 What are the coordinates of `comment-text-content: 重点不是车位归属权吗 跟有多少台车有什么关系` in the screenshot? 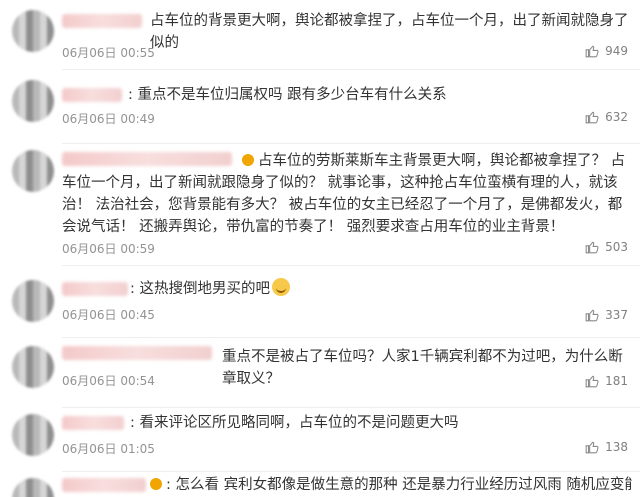 It's located at (292, 95).